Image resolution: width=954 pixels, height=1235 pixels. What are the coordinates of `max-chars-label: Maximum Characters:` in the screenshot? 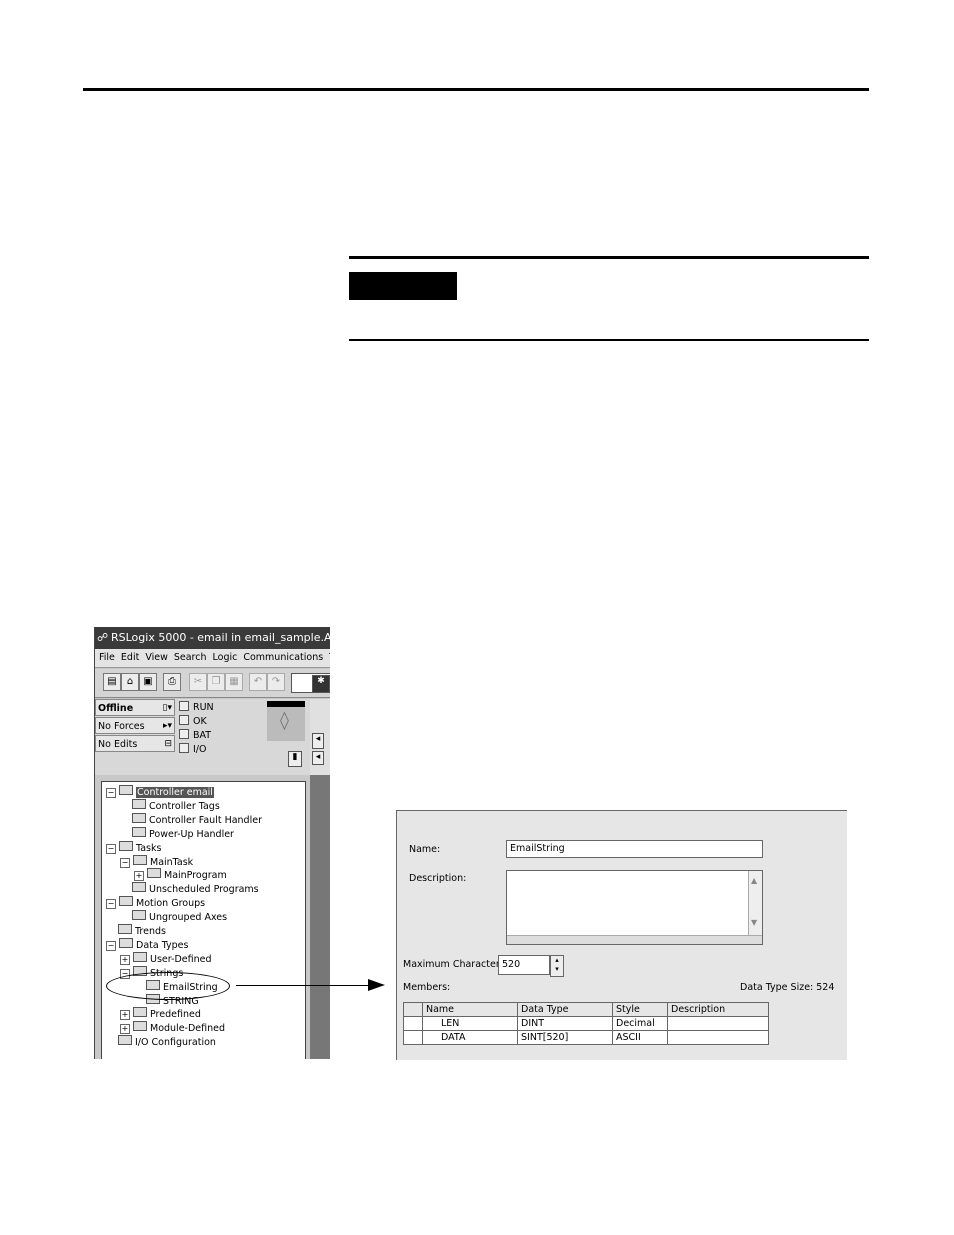 It's located at (455, 964).